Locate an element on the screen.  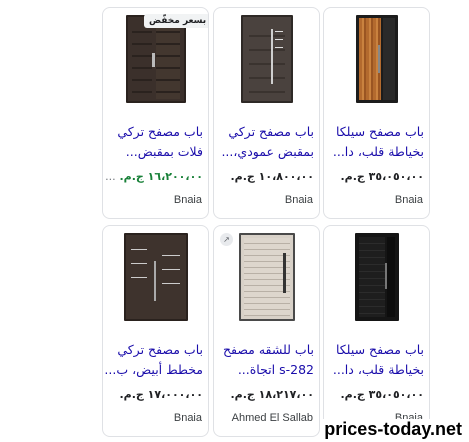
visual-search-icon: ↗ is located at coordinates (226, 239).